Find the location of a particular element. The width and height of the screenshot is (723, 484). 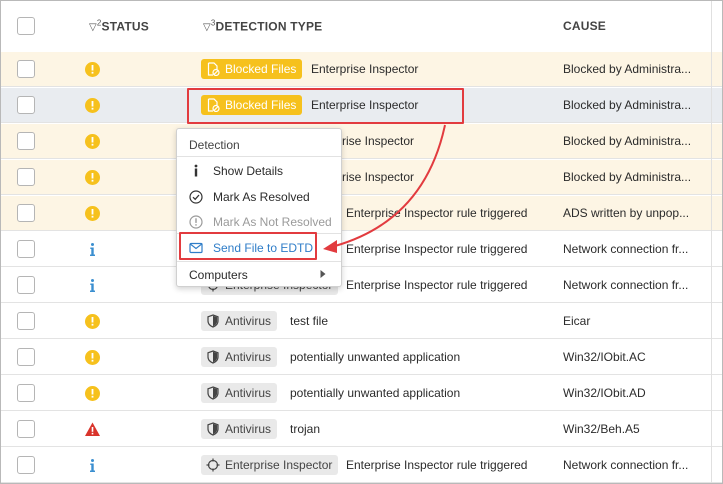

cause-text: Win32/IObit.AD is located at coordinates (604, 393).